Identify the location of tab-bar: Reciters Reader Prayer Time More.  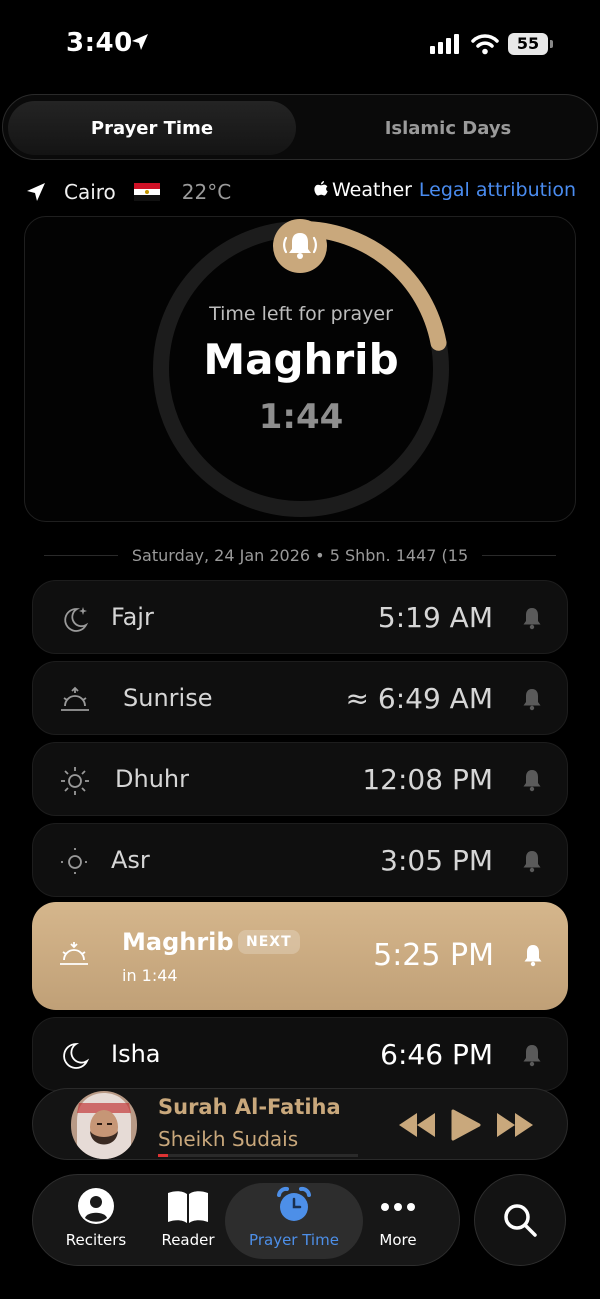
(246, 1220).